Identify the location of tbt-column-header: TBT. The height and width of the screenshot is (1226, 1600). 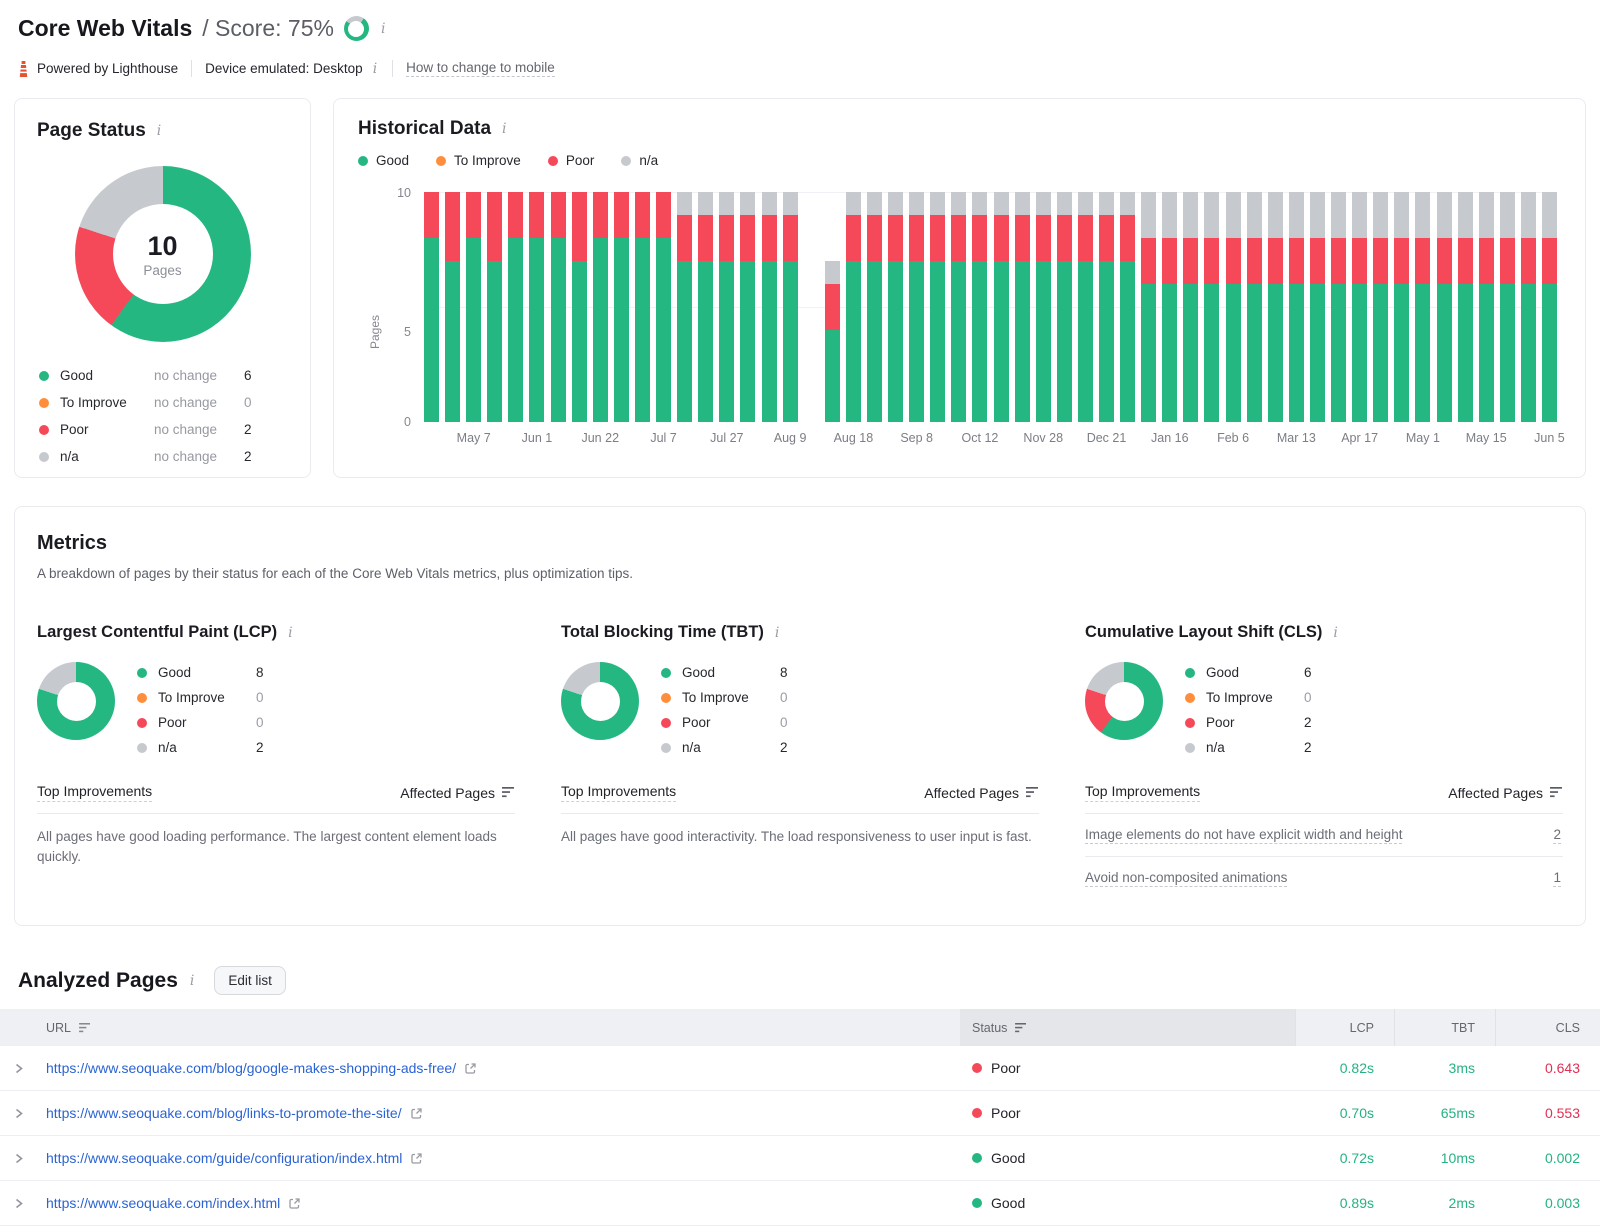
(1444, 1027).